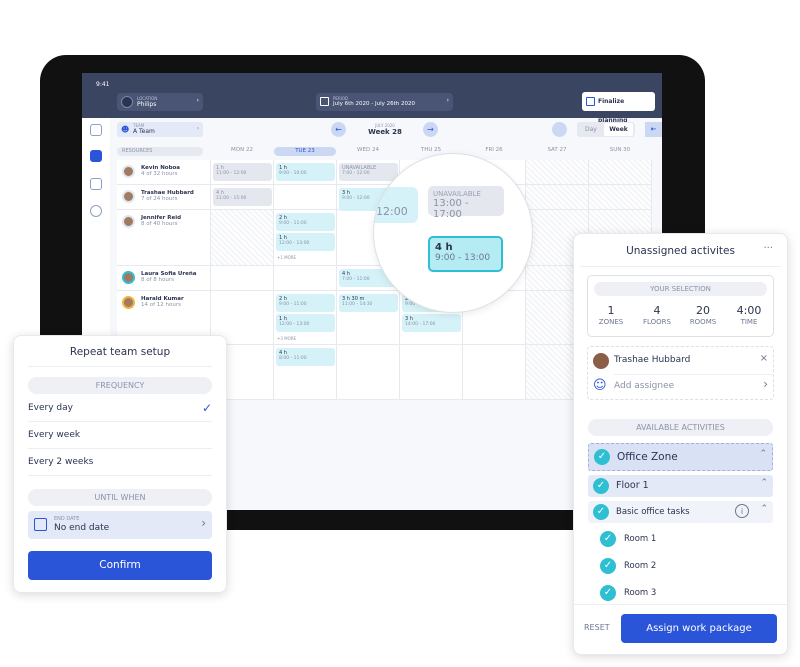  I want to click on activity-label: Room 1, so click(640, 539).